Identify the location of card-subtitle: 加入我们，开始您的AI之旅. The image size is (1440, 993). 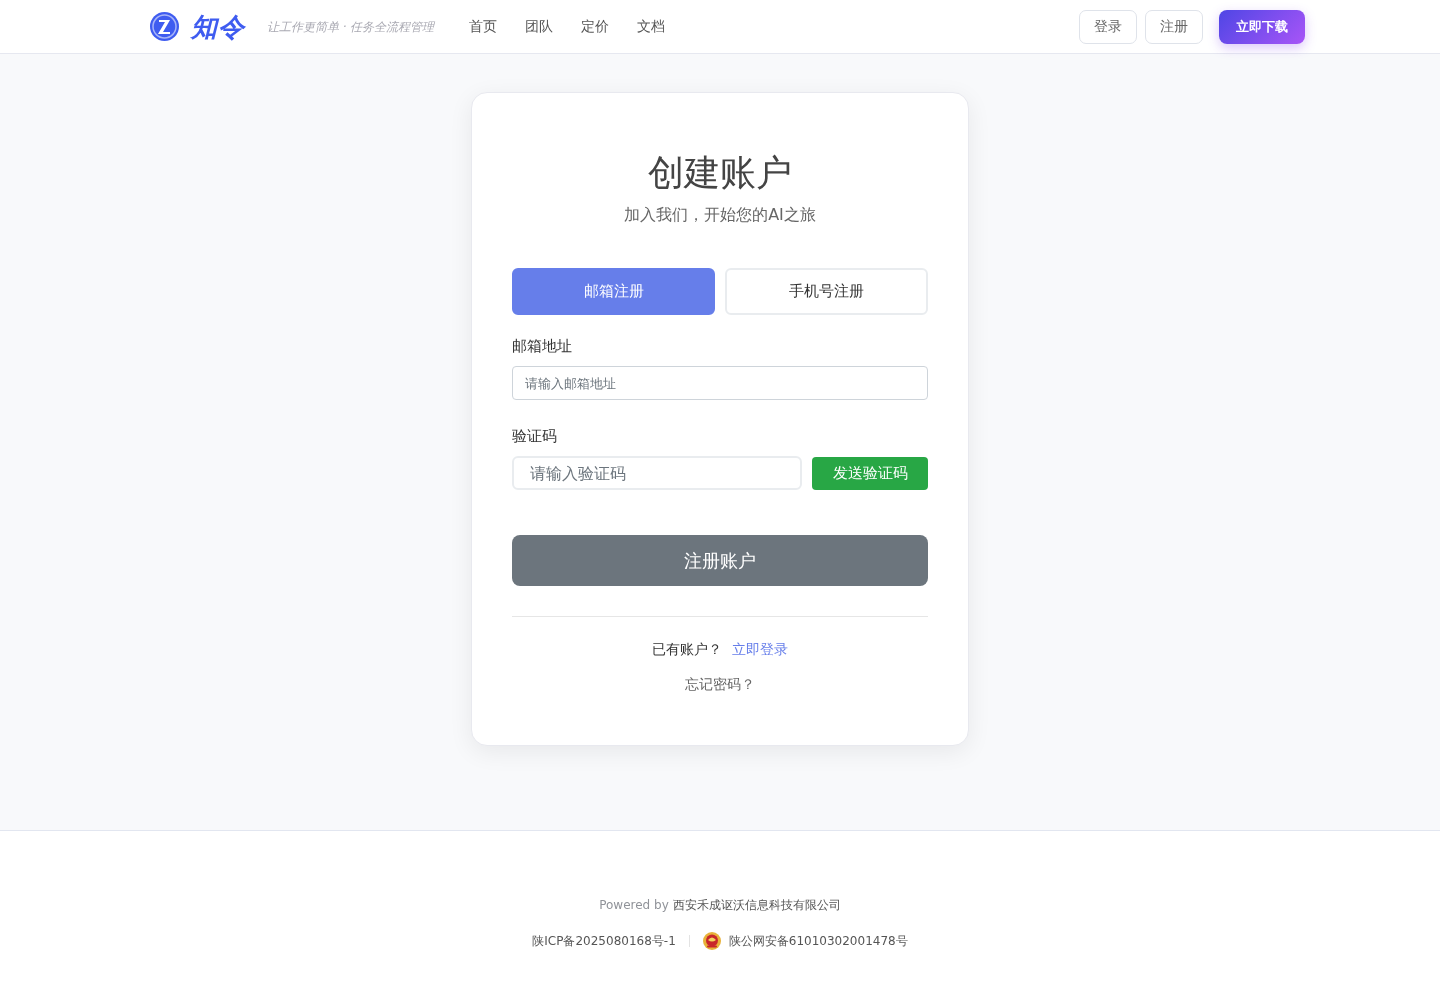
(720, 215).